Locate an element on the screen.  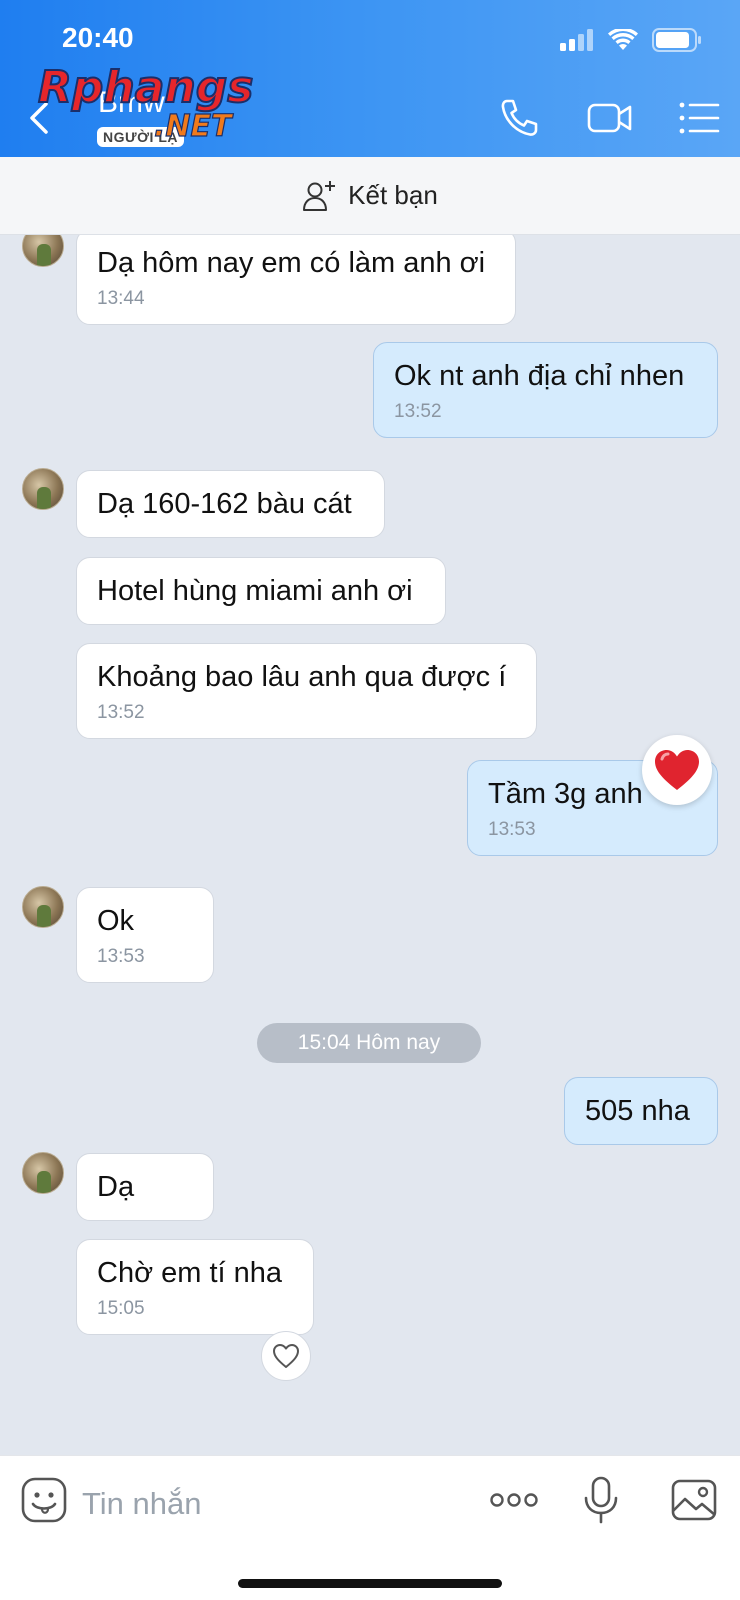
heart-reaction is located at coordinates (677, 770).